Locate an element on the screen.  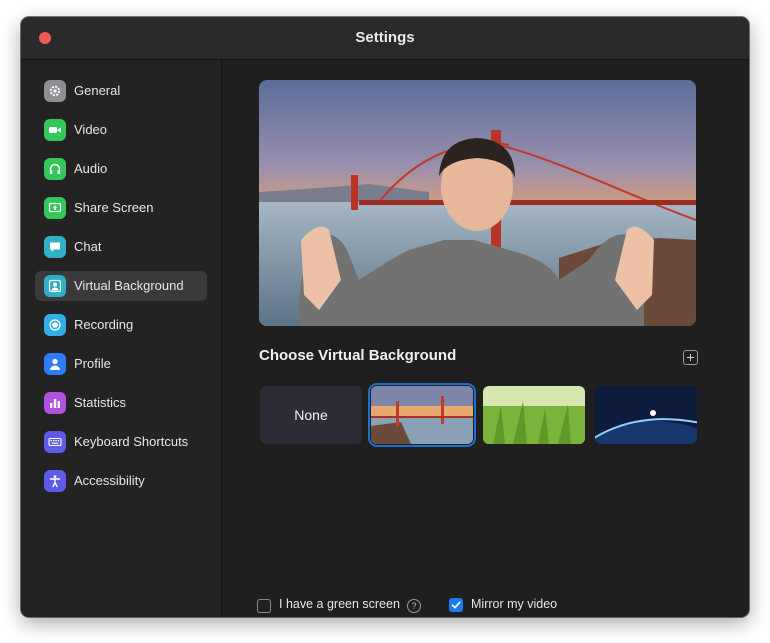
accessibility-icon is located at coordinates (55, 481).